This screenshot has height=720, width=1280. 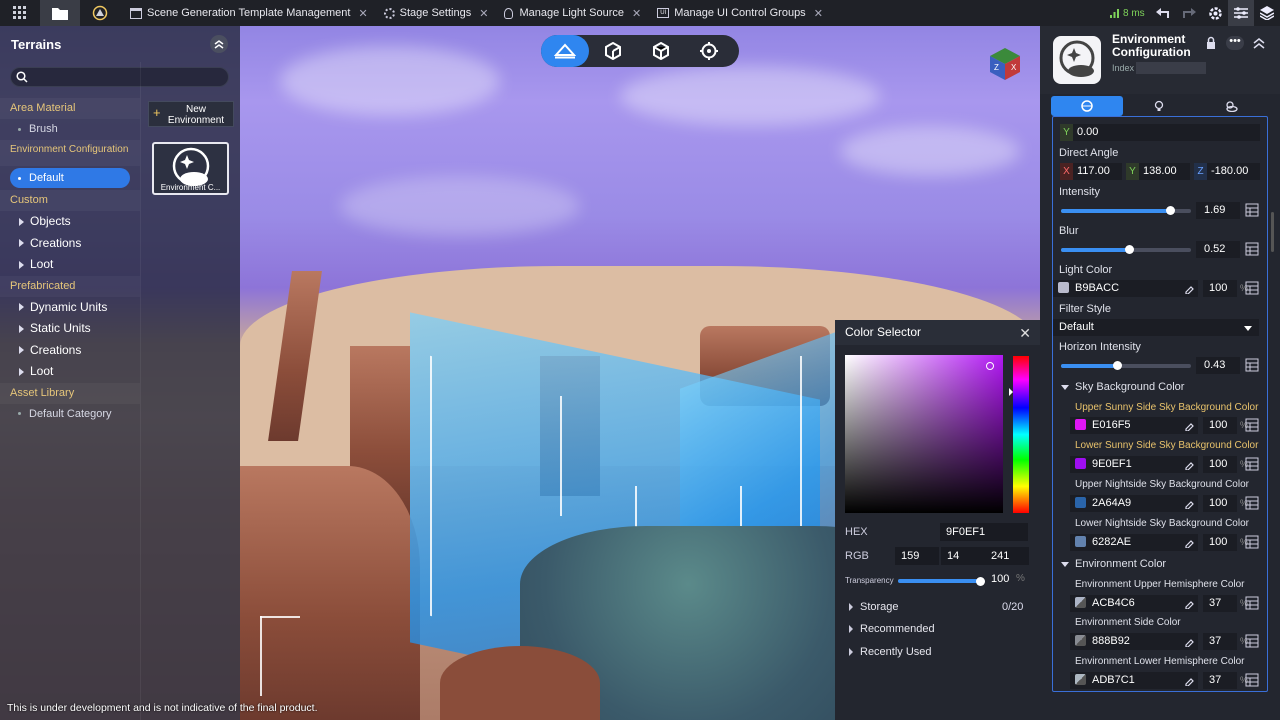 I want to click on y-field: Y 0.00, so click(x=1160, y=132).